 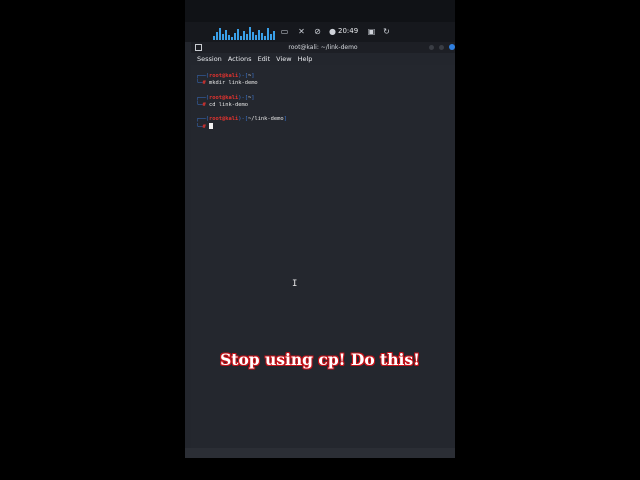 I want to click on text-cursor, so click(x=211, y=126).